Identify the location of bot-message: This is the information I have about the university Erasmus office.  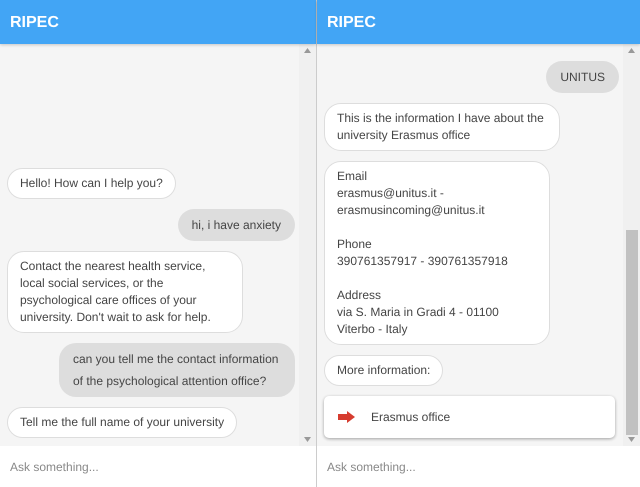
(442, 127).